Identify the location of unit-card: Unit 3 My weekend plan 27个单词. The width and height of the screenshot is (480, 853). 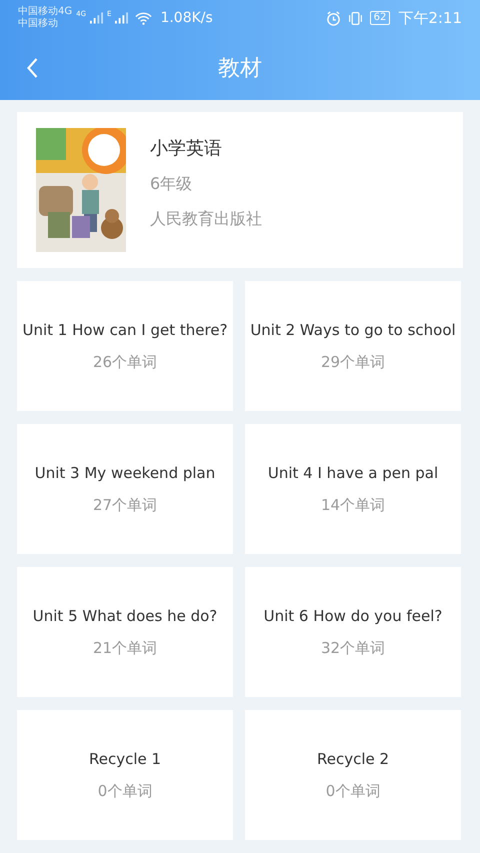
(125, 489).